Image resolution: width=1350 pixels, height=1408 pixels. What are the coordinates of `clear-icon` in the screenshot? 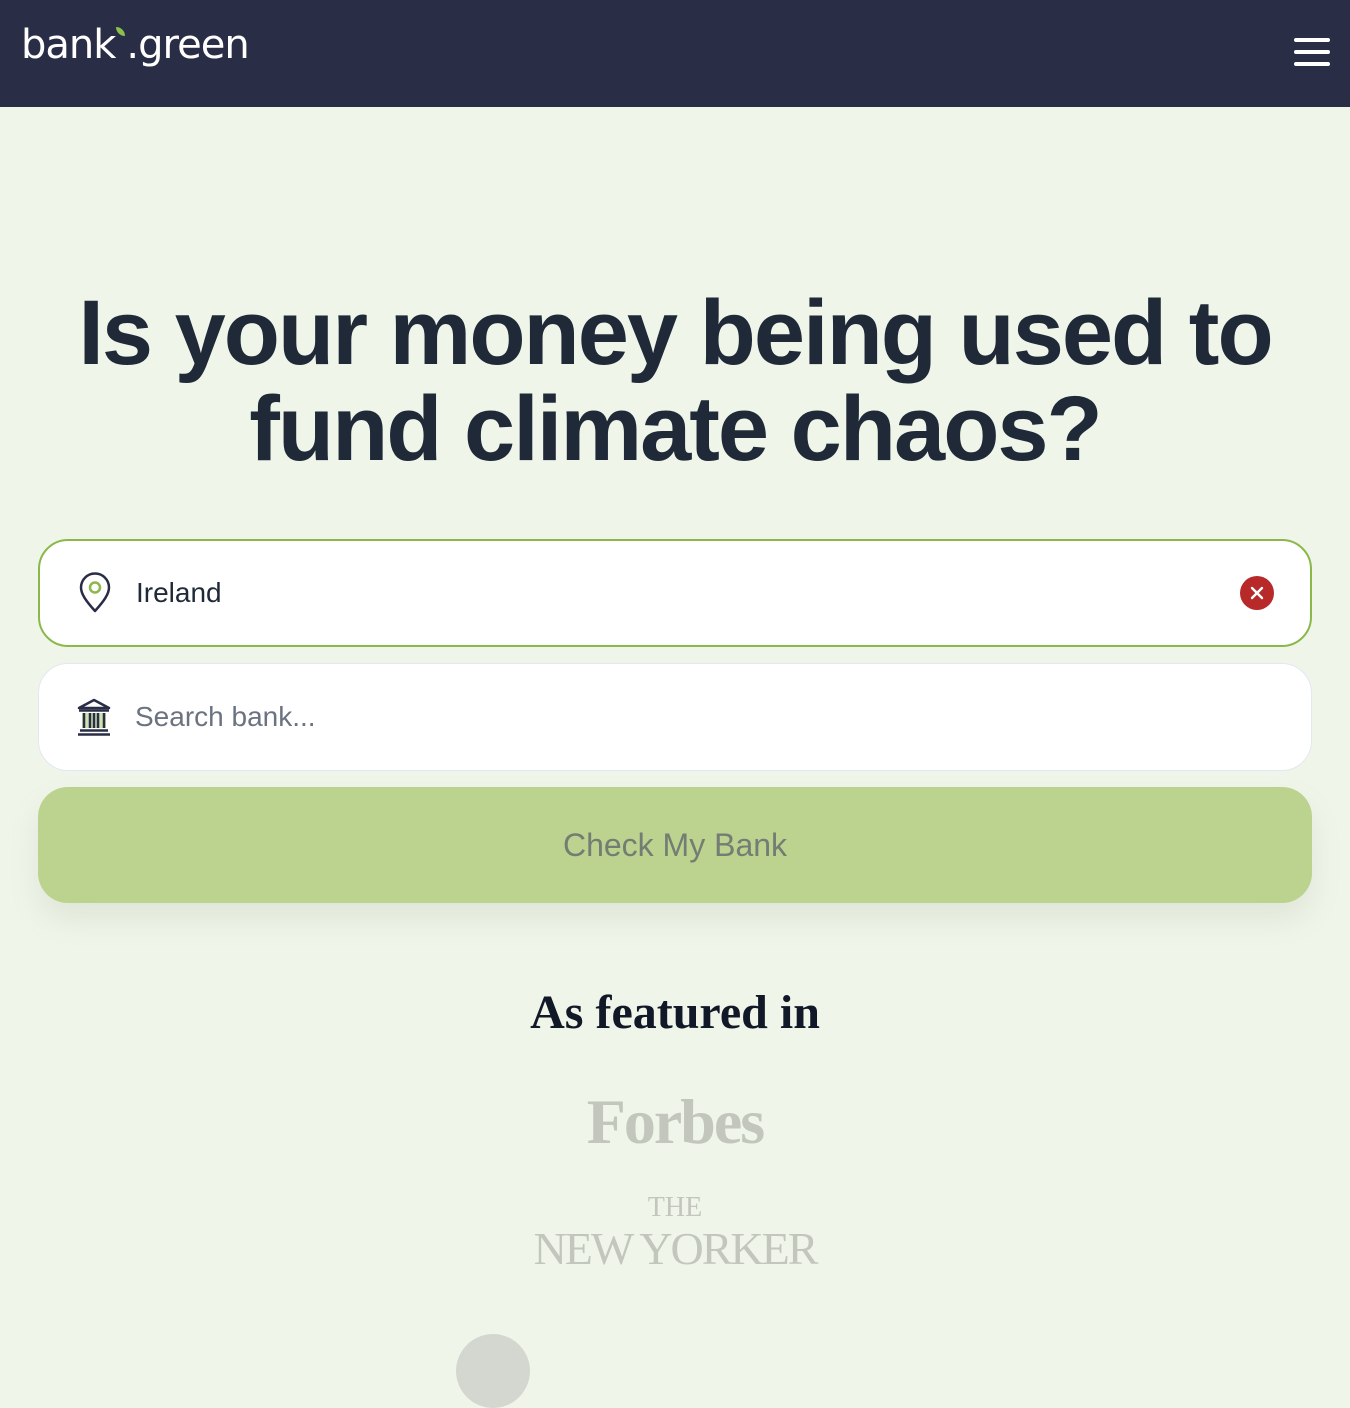 It's located at (1257, 593).